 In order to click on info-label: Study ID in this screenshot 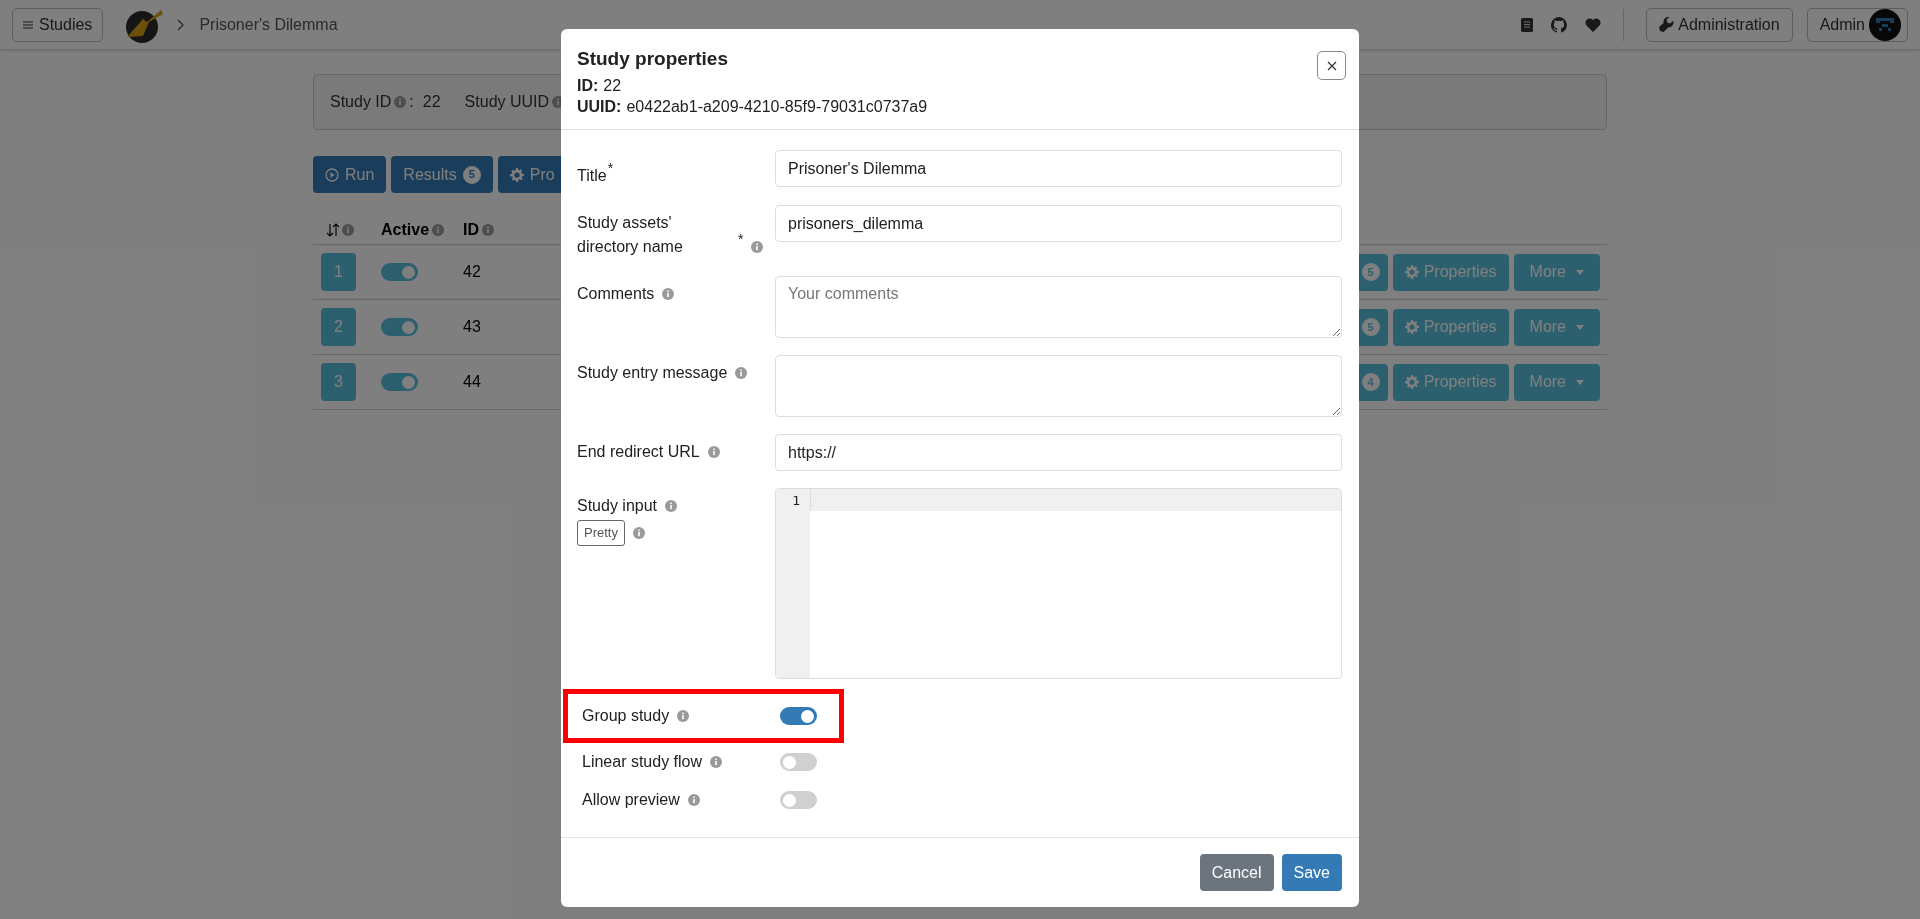, I will do `click(361, 102)`.